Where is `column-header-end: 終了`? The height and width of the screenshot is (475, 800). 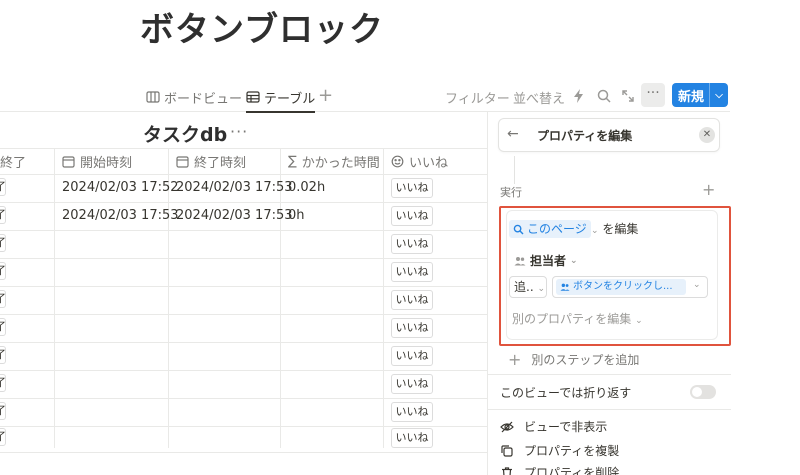 column-header-end: 終了 is located at coordinates (13, 161).